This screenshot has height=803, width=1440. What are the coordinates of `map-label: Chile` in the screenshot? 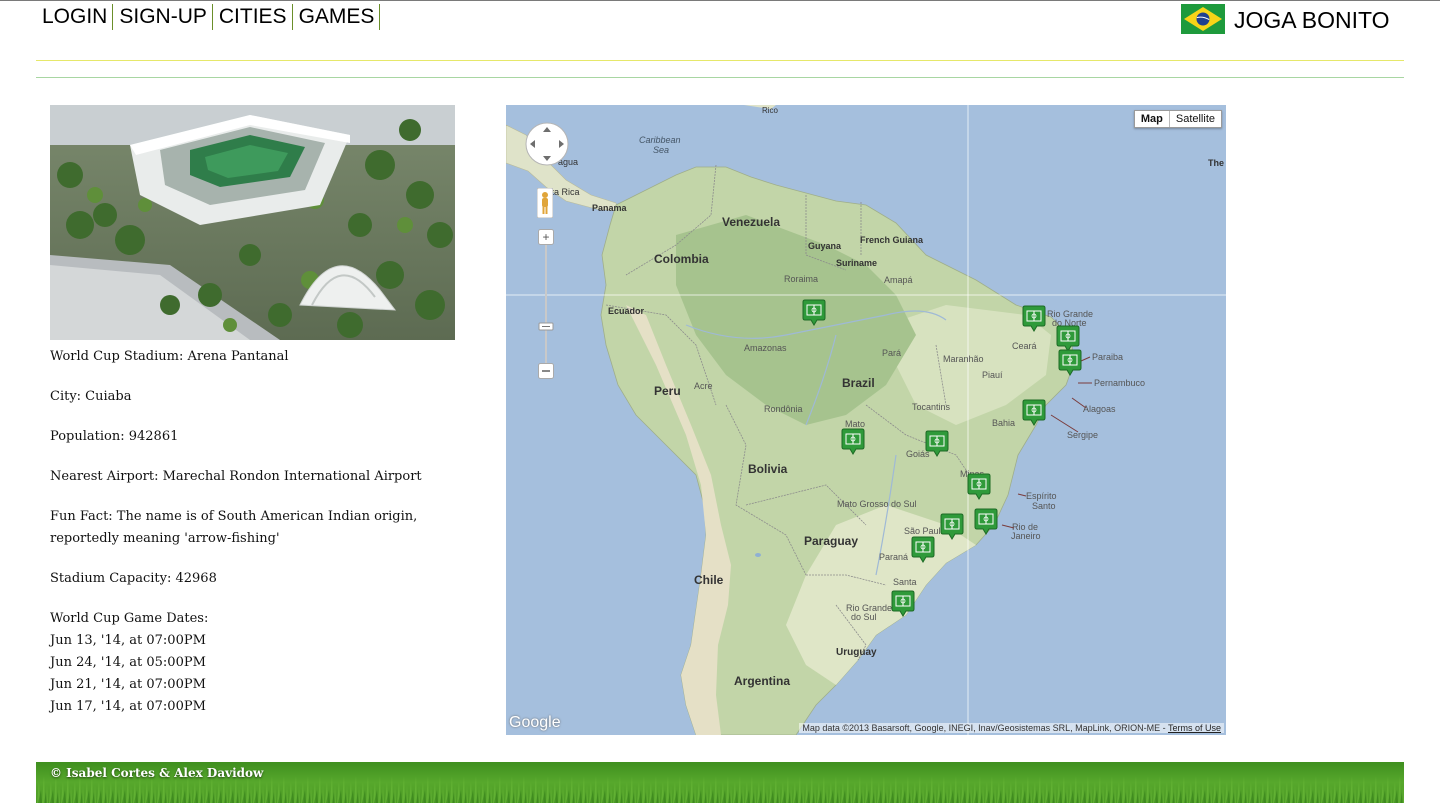 It's located at (709, 580).